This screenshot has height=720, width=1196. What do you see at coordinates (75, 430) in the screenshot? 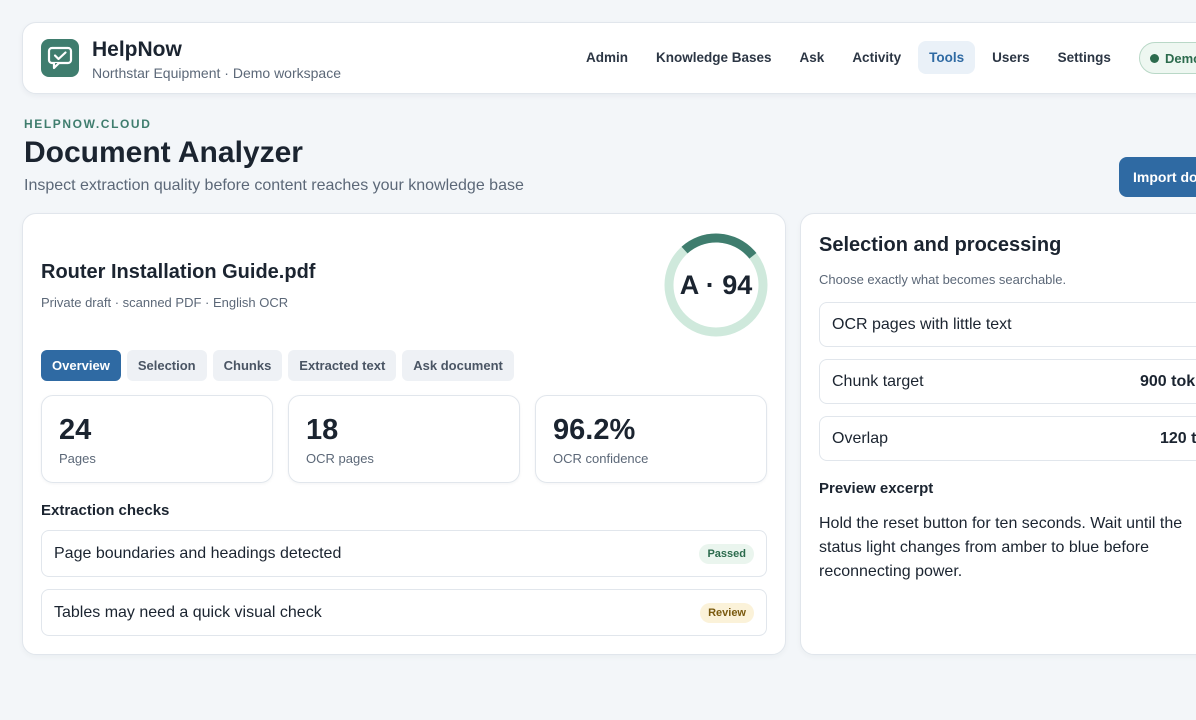
I see `stat-value: 24` at bounding box center [75, 430].